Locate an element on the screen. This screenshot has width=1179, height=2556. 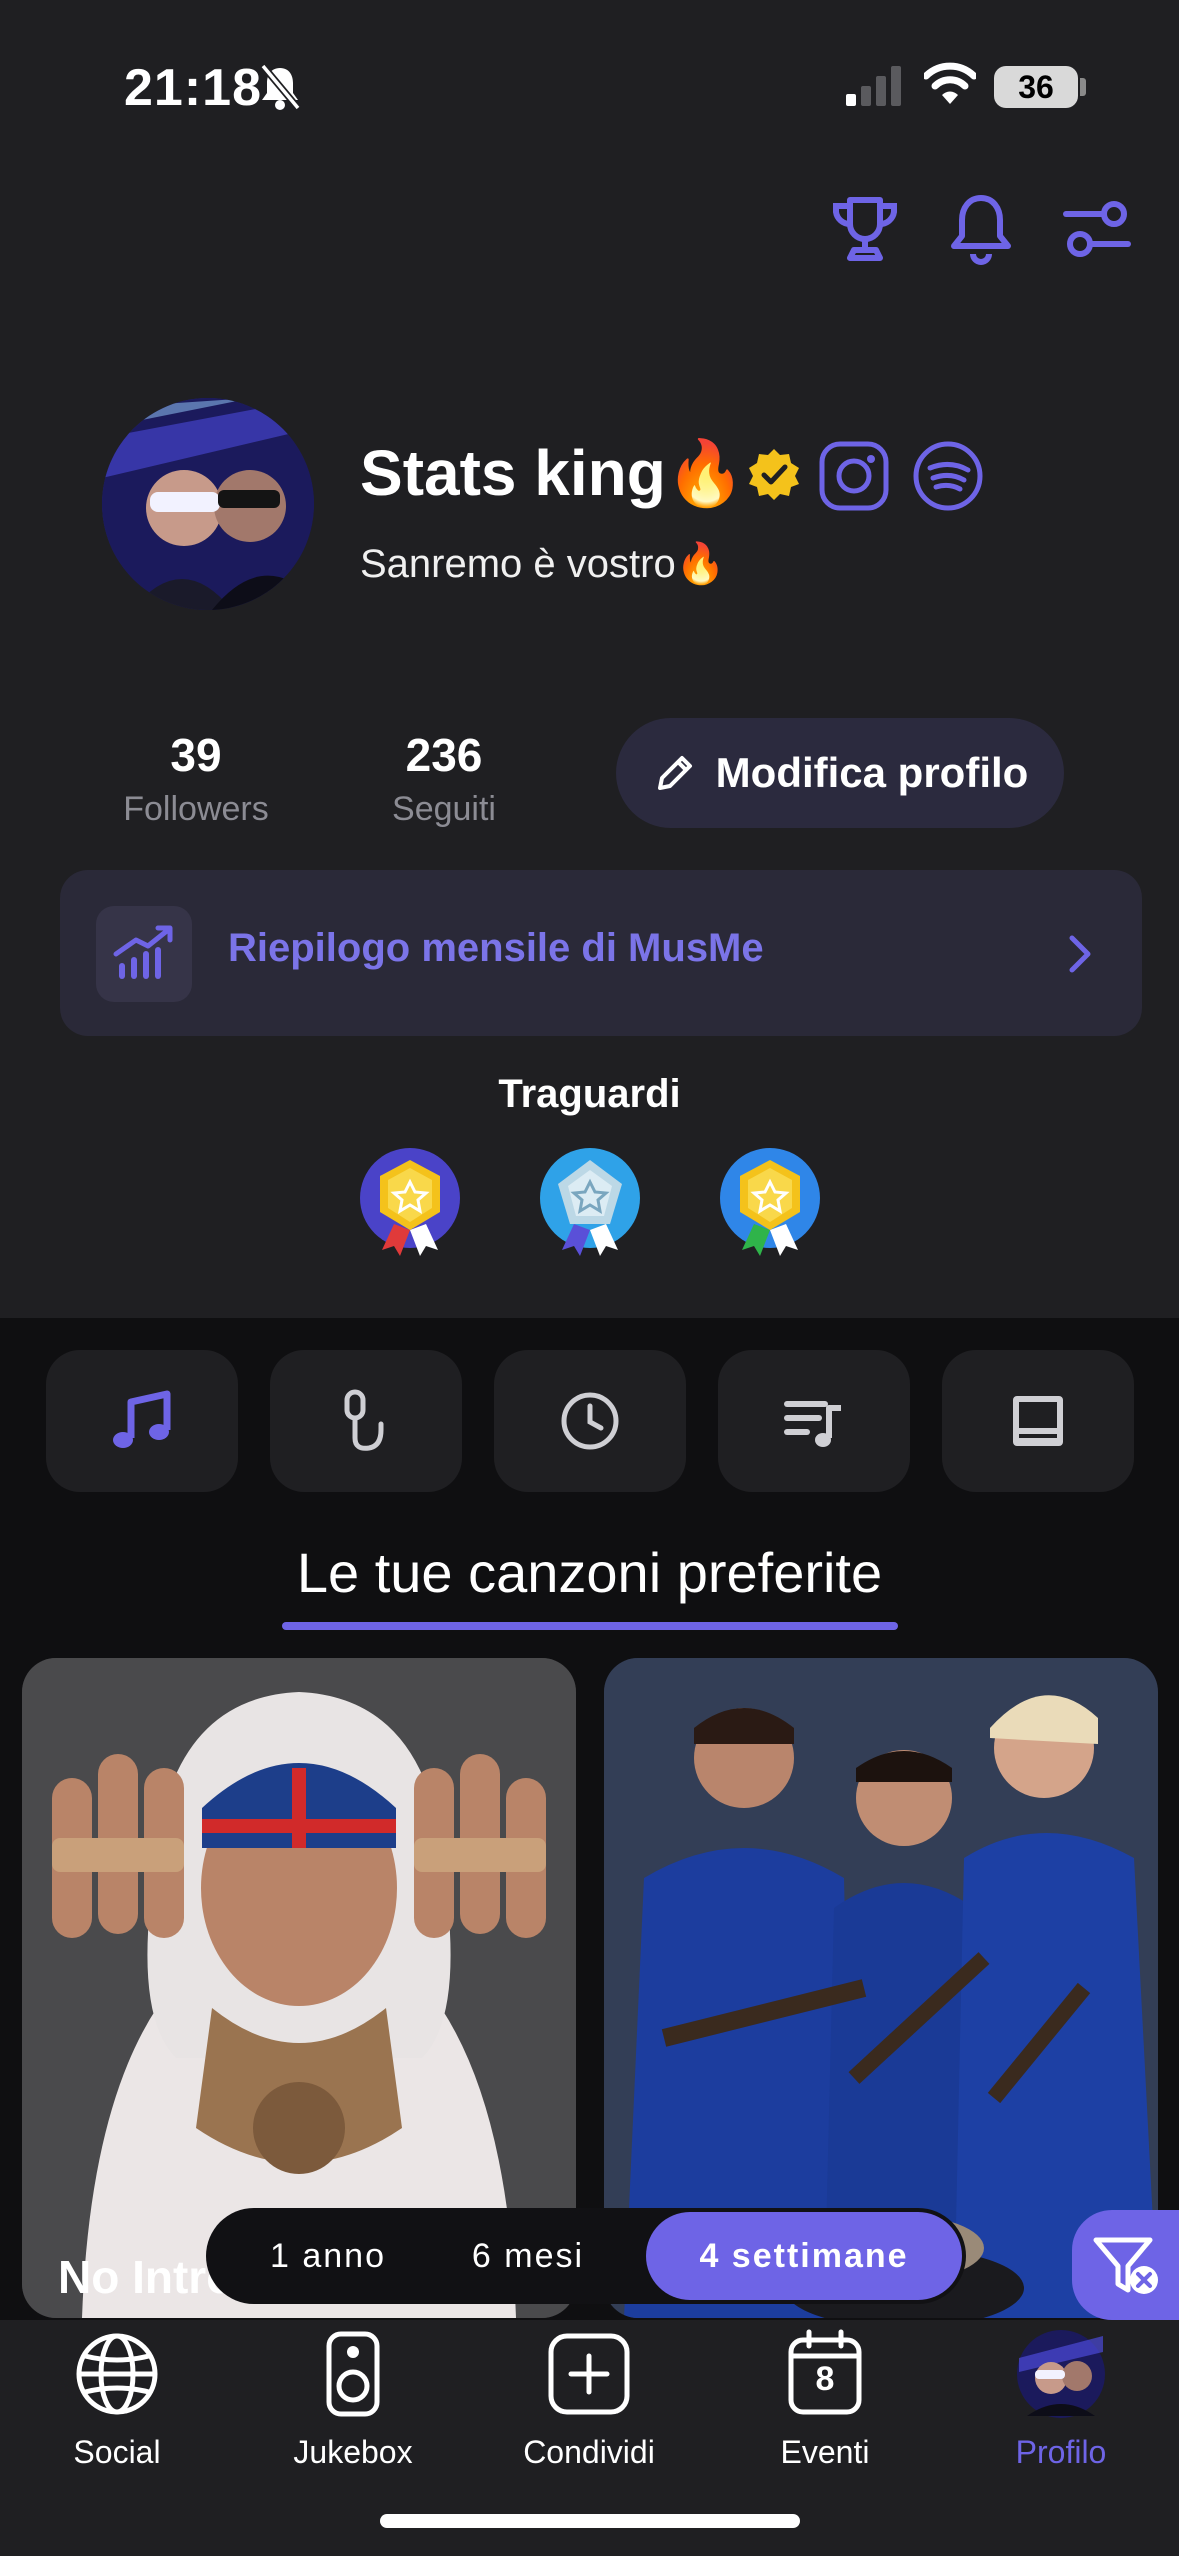
nav-jukebox: Jukebox is located at coordinates (353, 2403).